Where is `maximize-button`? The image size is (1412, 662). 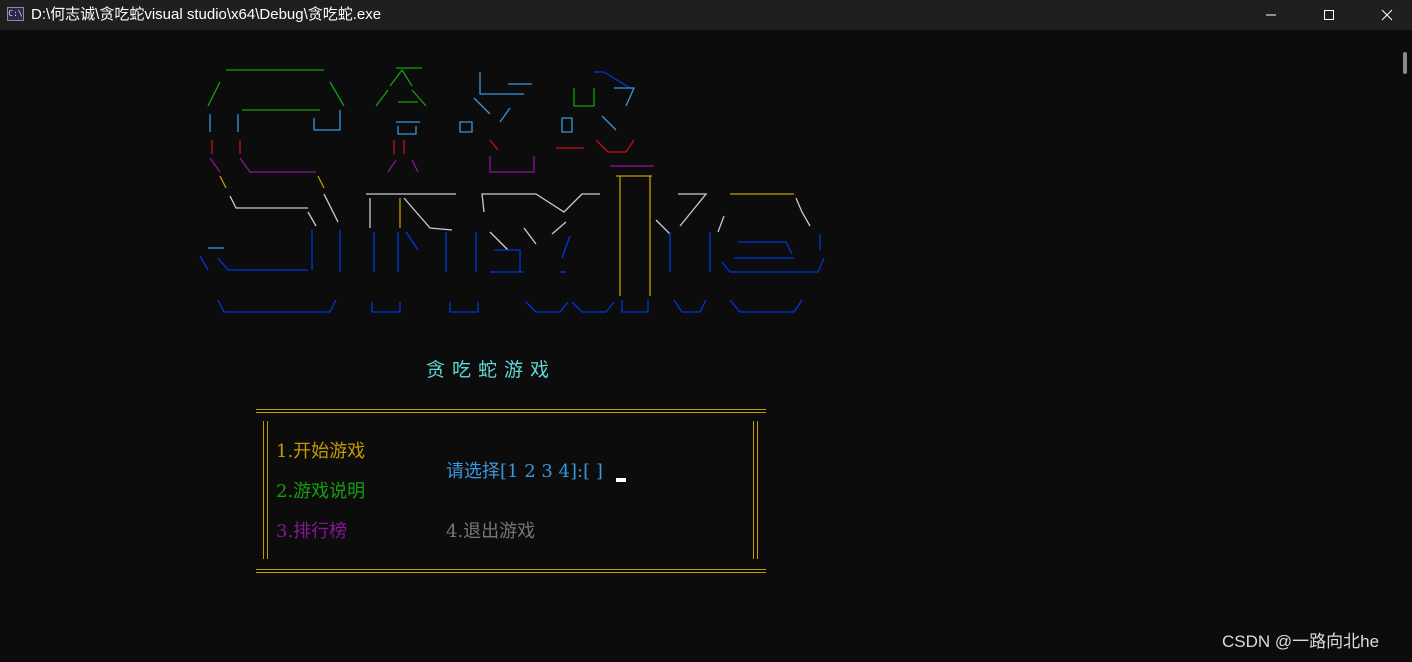 maximize-button is located at coordinates (1329, 15).